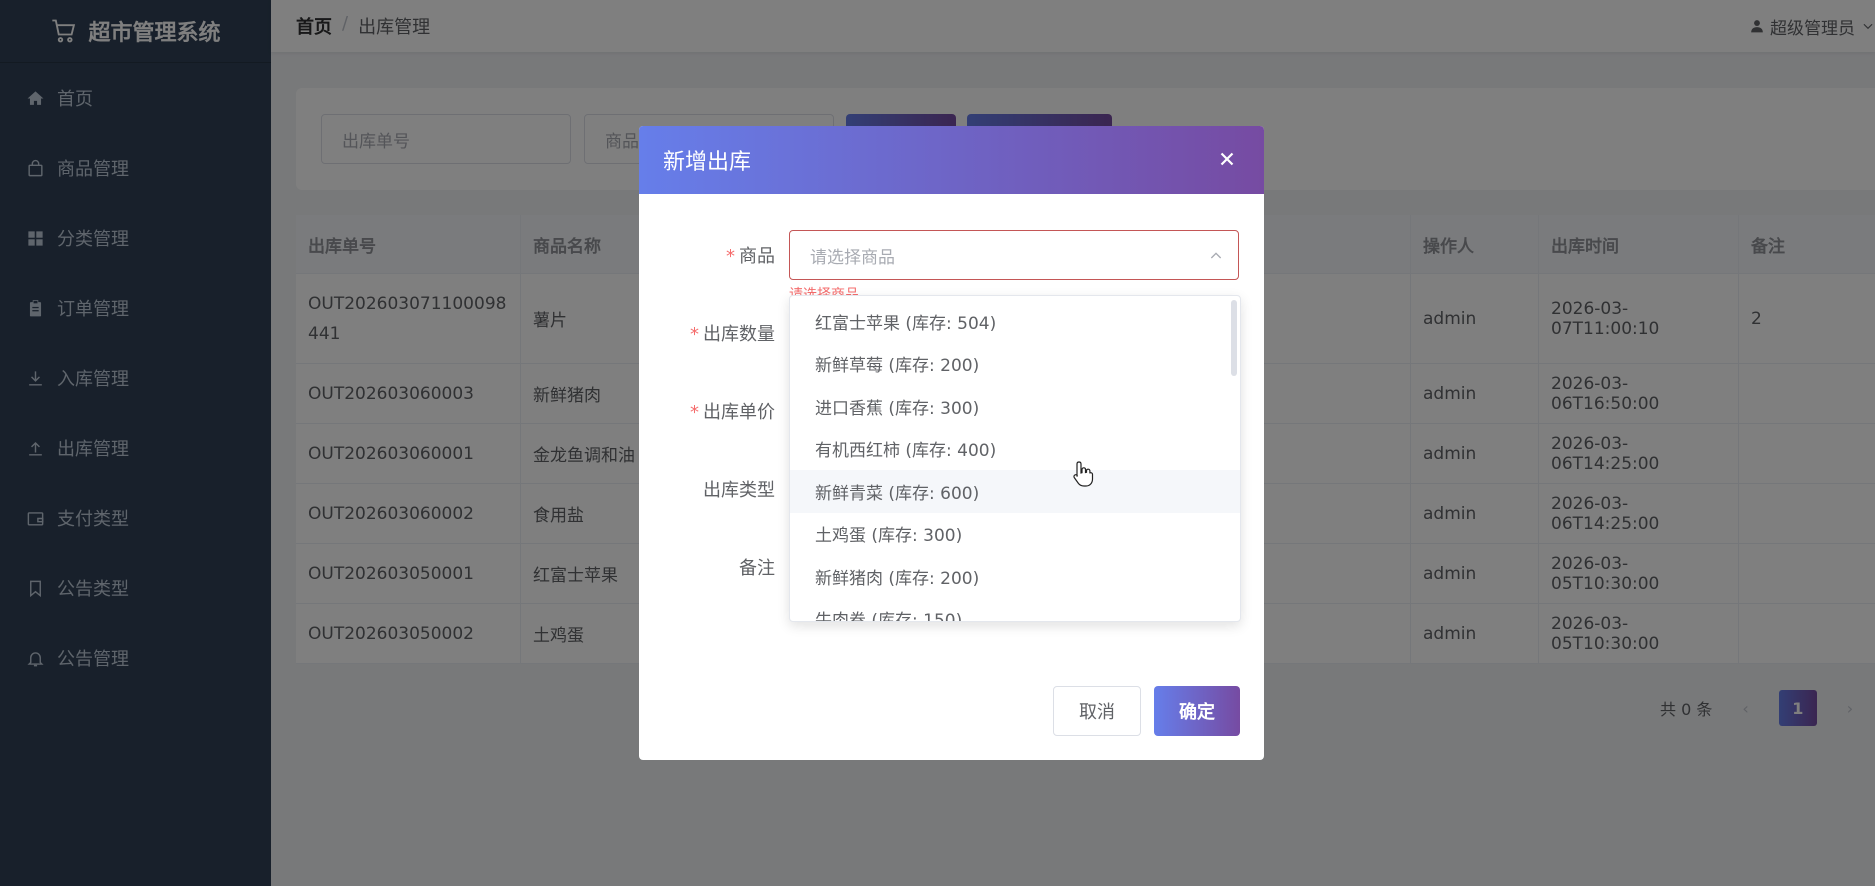 This screenshot has width=1875, height=886. What do you see at coordinates (1014, 255) in the screenshot?
I see `product-select: 请选择商品` at bounding box center [1014, 255].